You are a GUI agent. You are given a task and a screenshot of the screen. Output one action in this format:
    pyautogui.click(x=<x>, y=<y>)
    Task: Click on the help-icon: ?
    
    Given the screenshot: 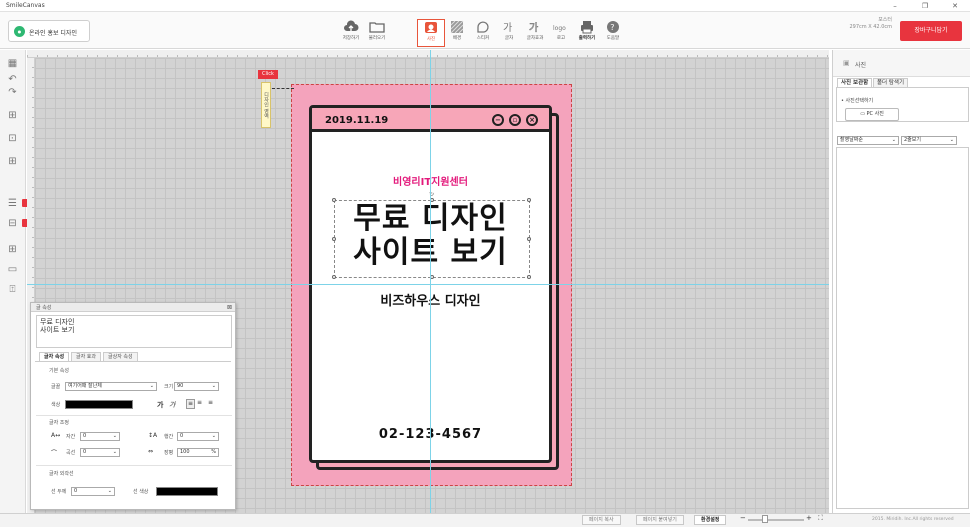 What is the action you would take?
    pyautogui.click(x=613, y=27)
    